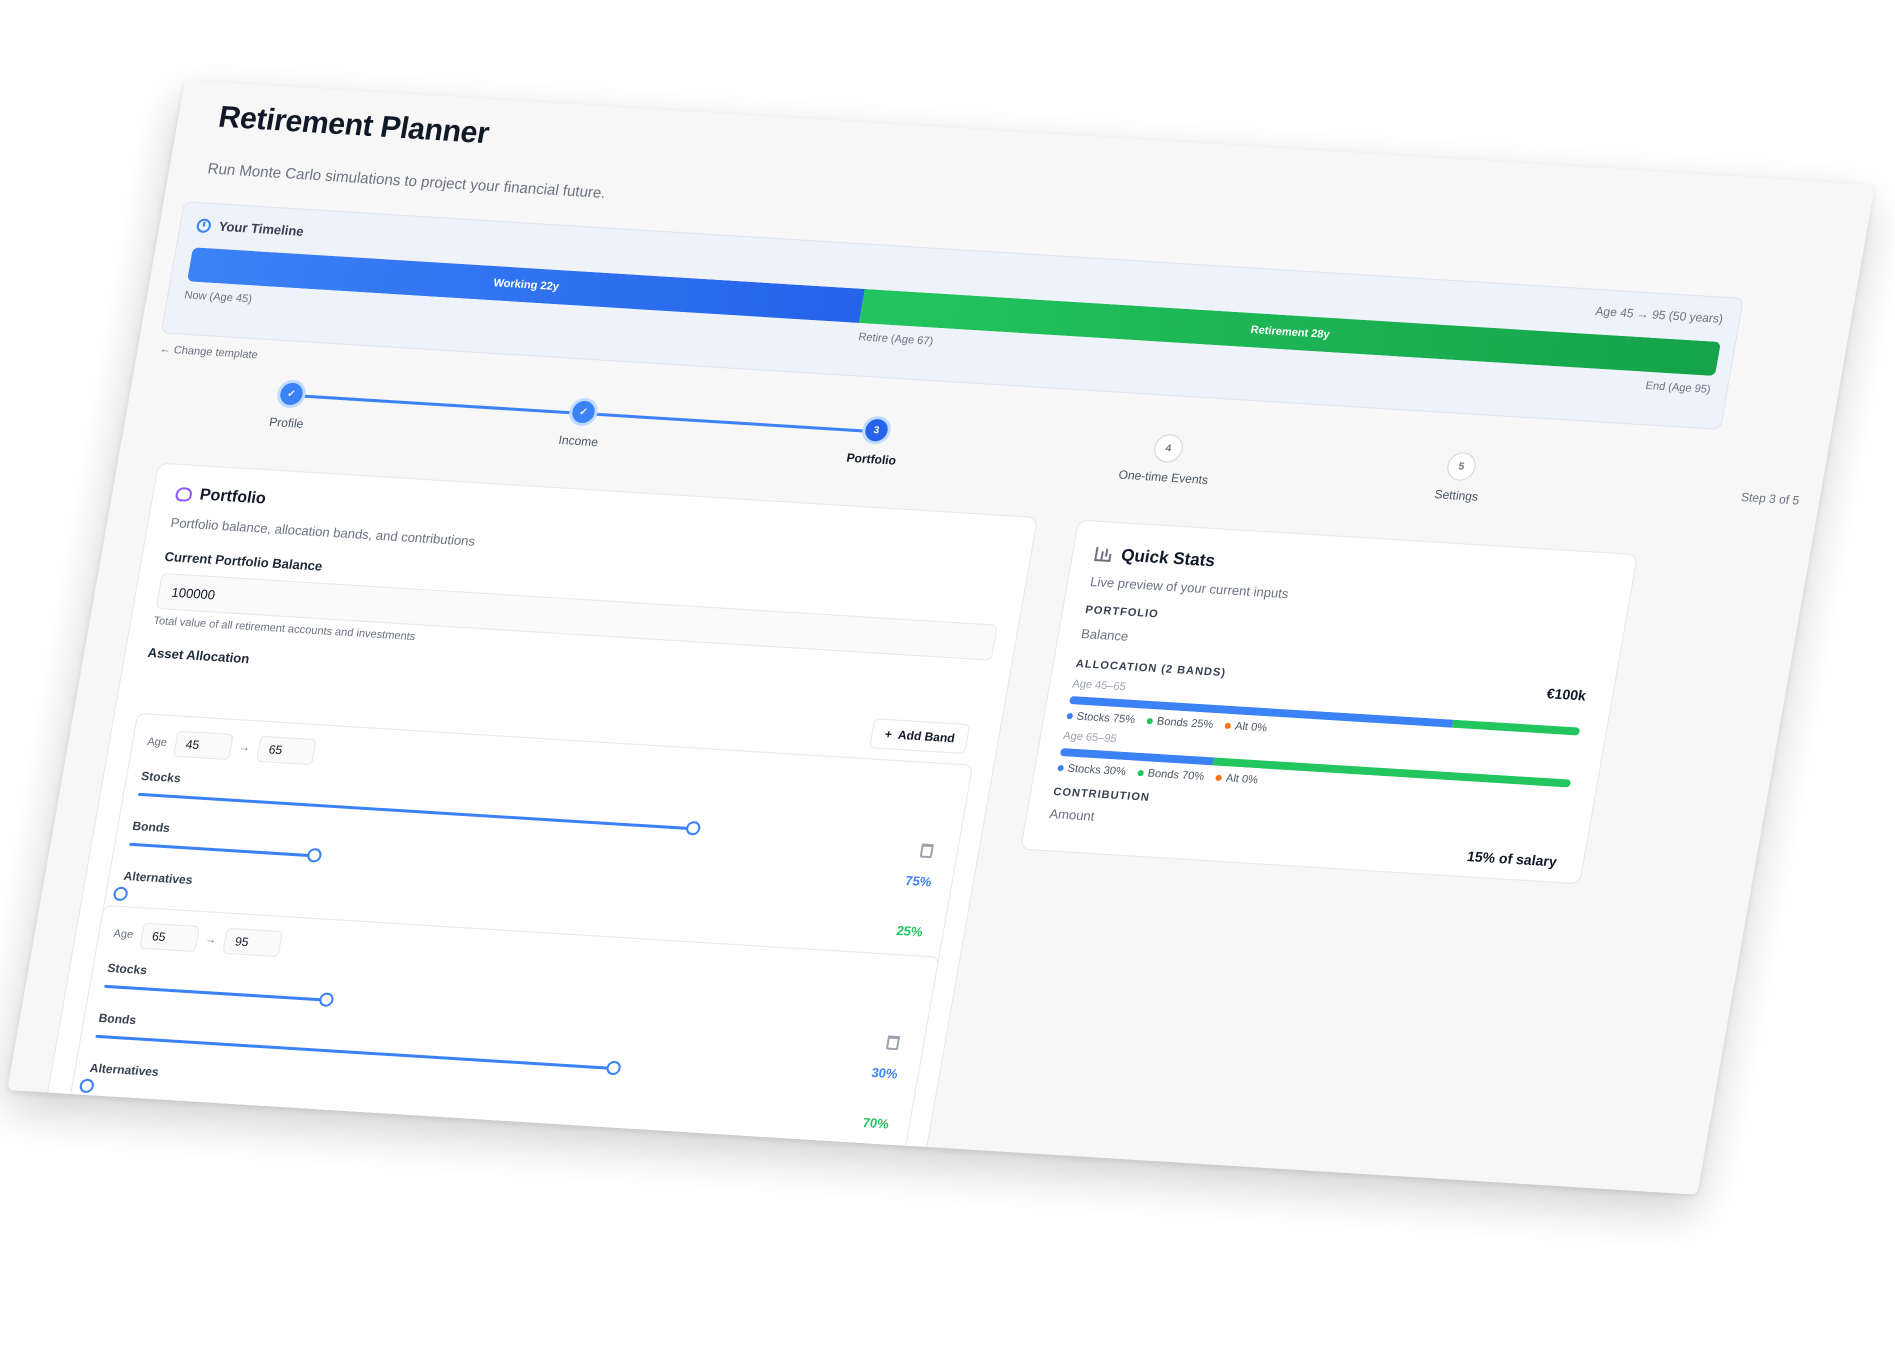 The height and width of the screenshot is (1361, 1895). I want to click on bar-chart-icon, so click(1103, 554).